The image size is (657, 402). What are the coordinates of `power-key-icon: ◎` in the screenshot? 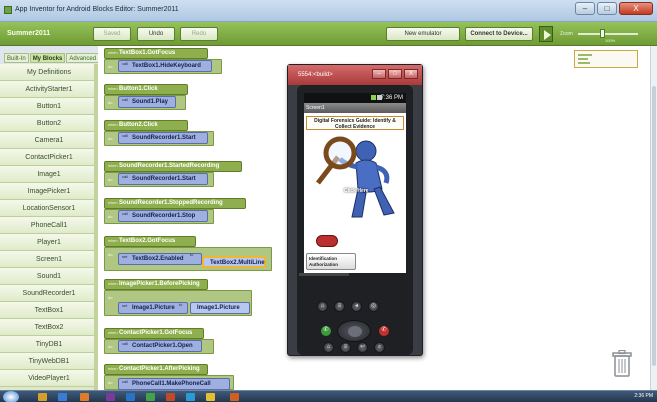 It's located at (373, 306).